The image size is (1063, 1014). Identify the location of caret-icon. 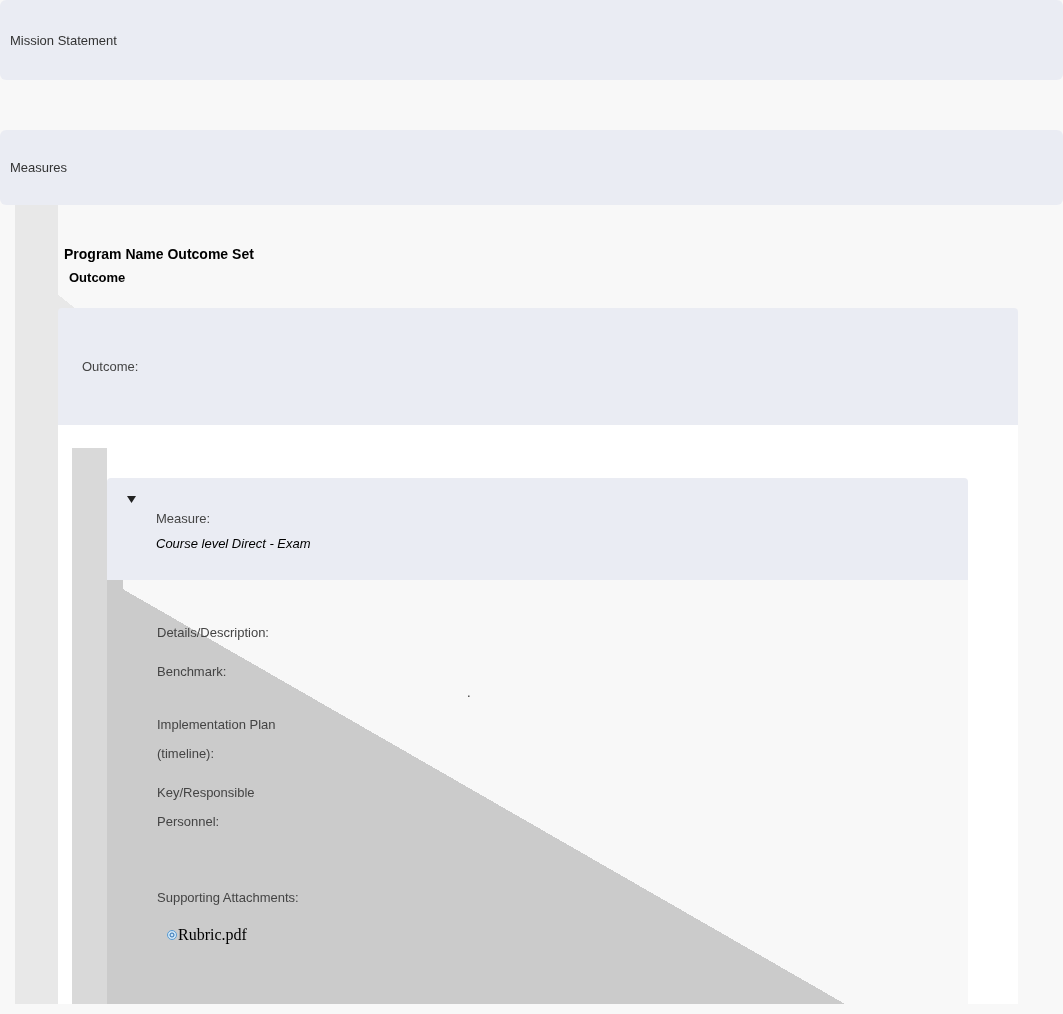
(131, 499).